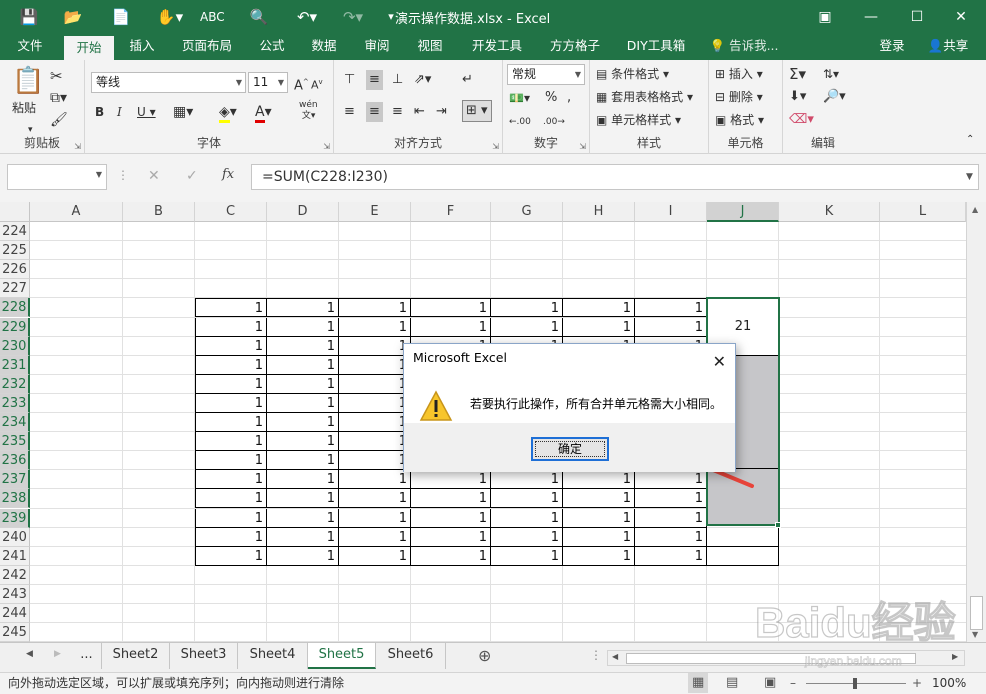 The image size is (986, 694). I want to click on touch-mode-icon: ✋▾, so click(170, 17).